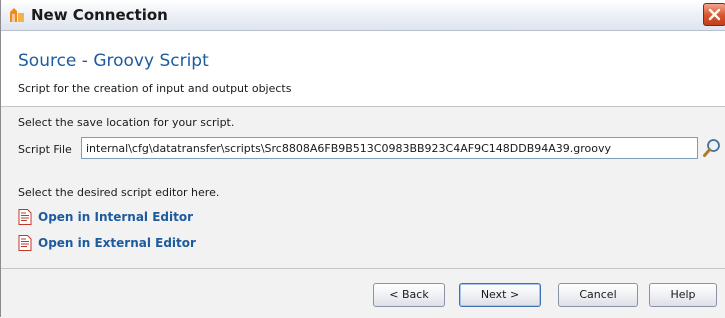 The height and width of the screenshot is (318, 725). I want to click on cancel-button: Cancel, so click(598, 295).